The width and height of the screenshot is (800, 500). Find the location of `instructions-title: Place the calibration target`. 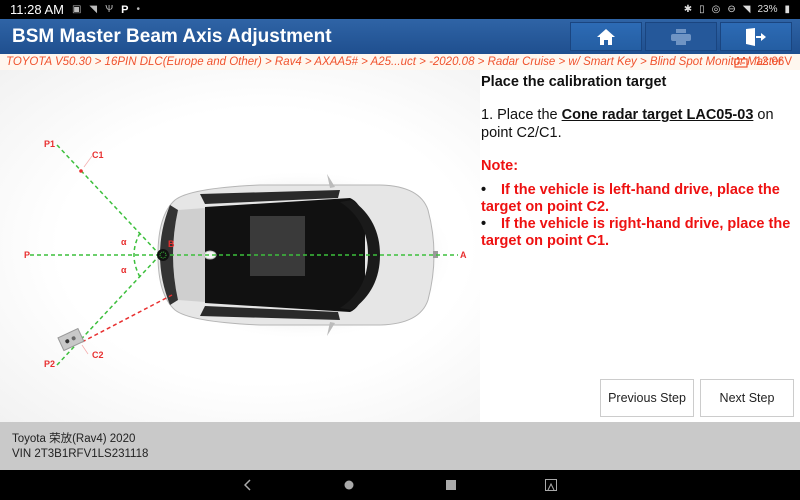

instructions-title: Place the calibration target is located at coordinates (574, 82).